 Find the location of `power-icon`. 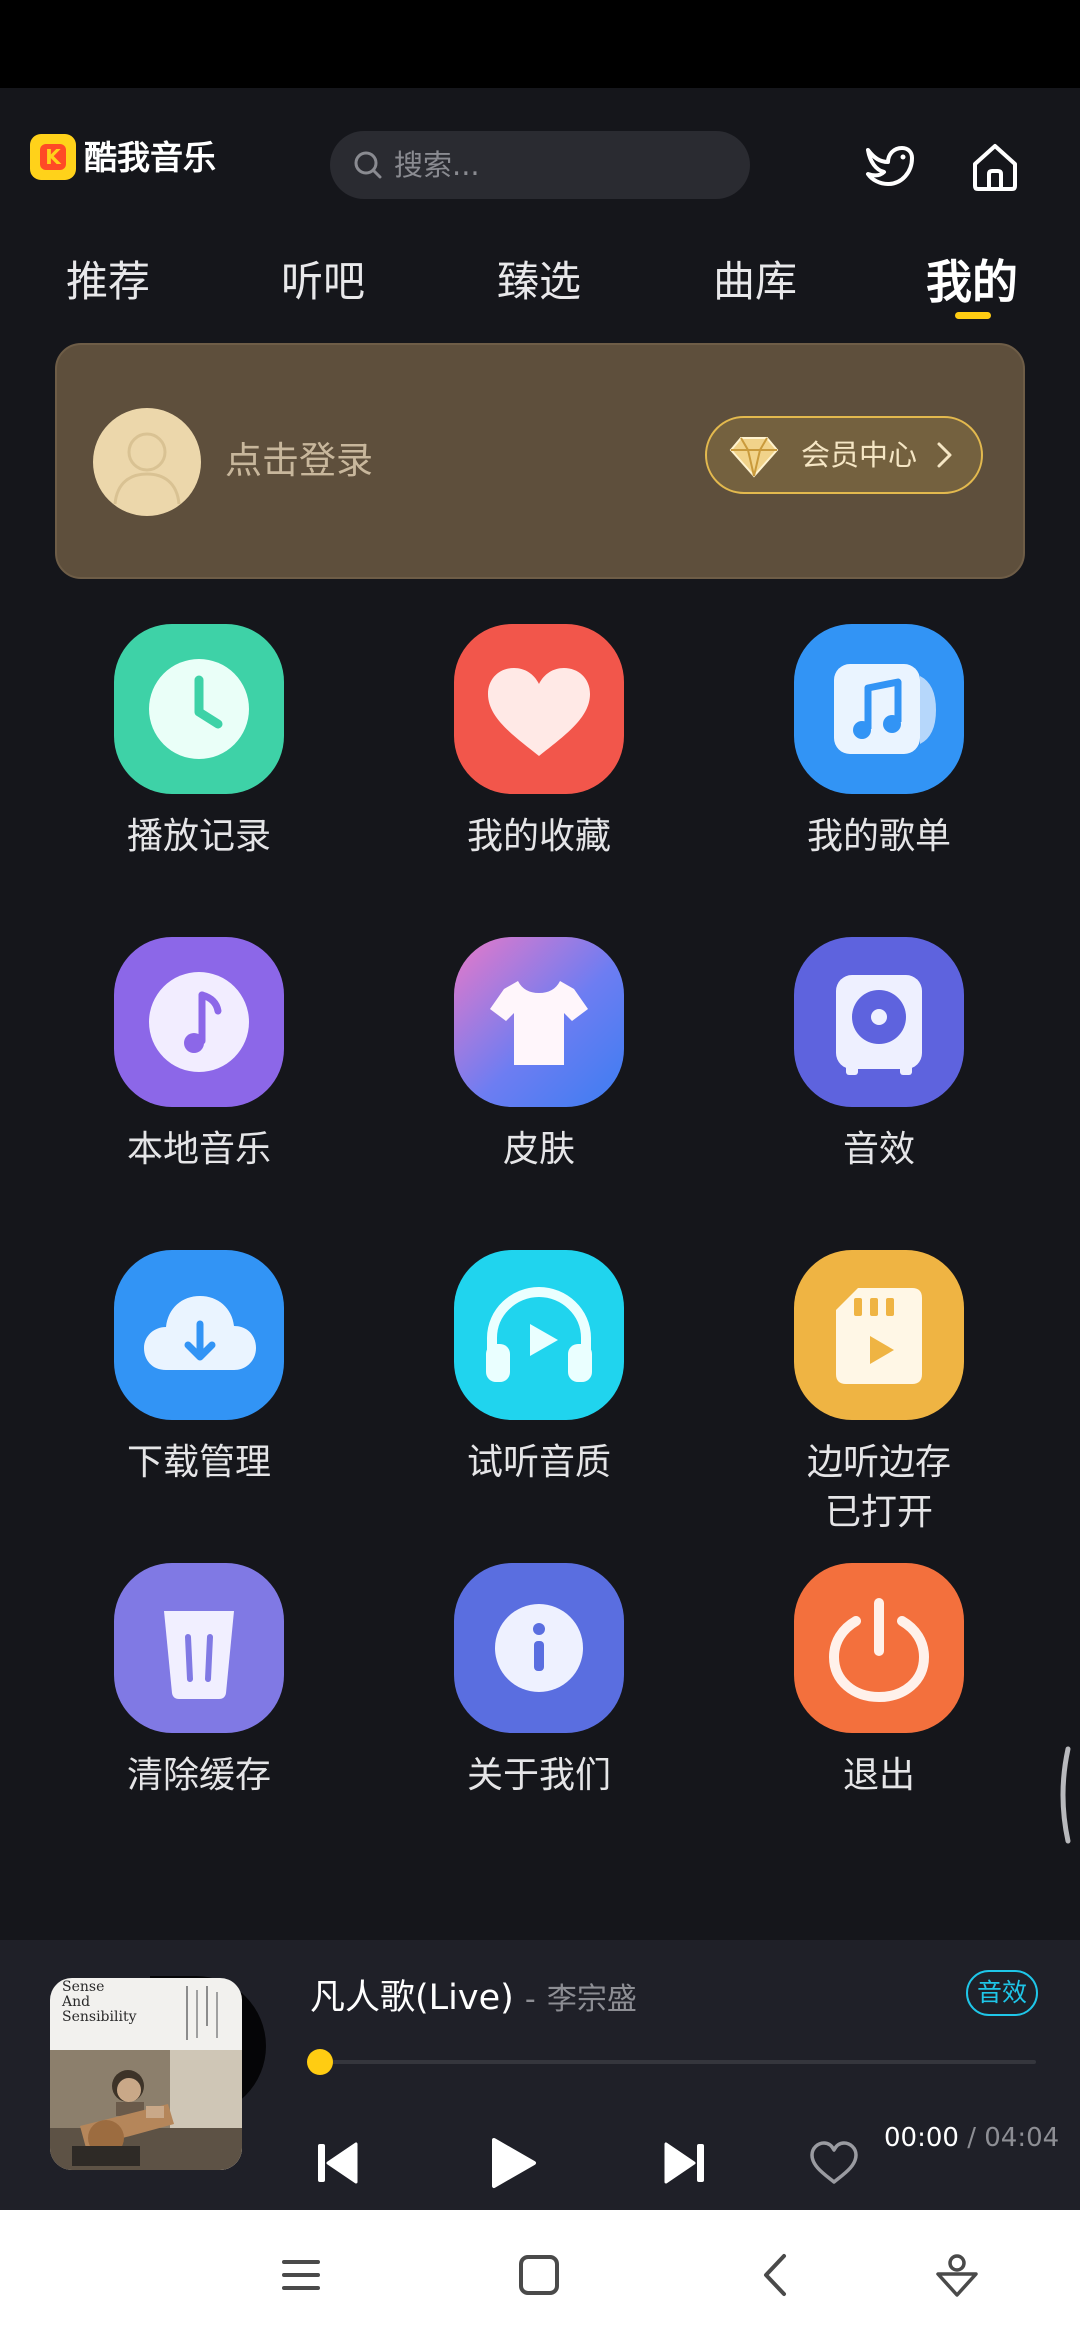

power-icon is located at coordinates (879, 1648).